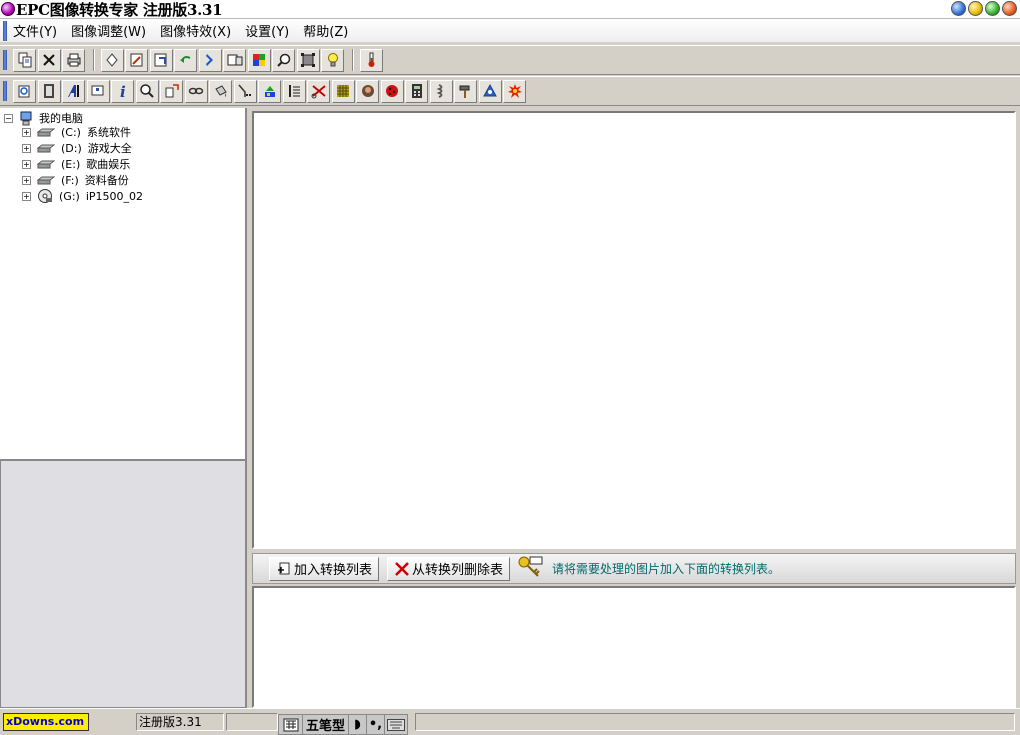  I want to click on drive-label: 歌曲娱乐, so click(108, 164).